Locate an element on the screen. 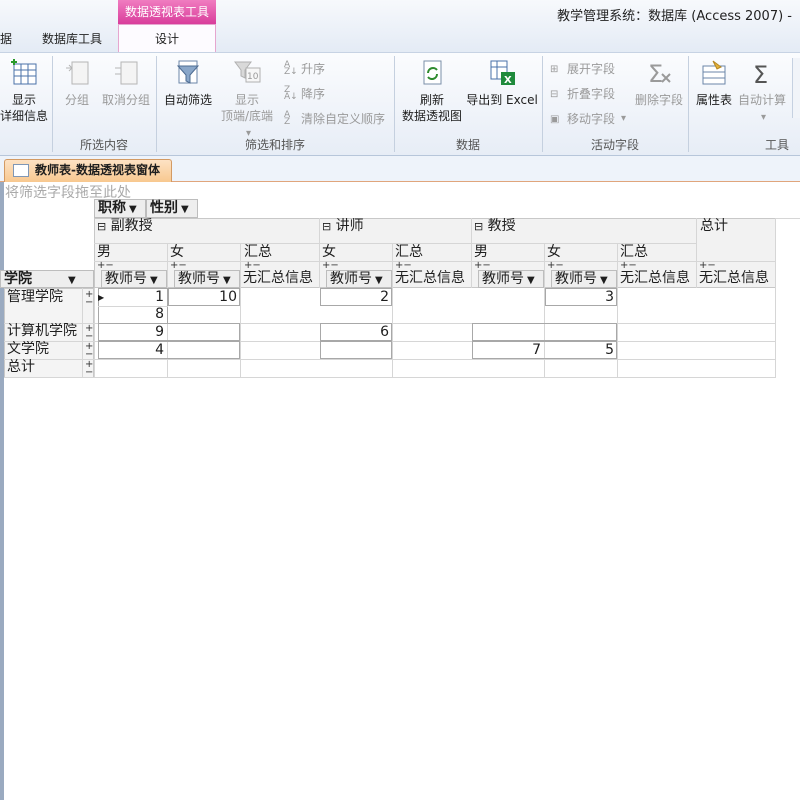  header-prof-female: 女 is located at coordinates (554, 252).